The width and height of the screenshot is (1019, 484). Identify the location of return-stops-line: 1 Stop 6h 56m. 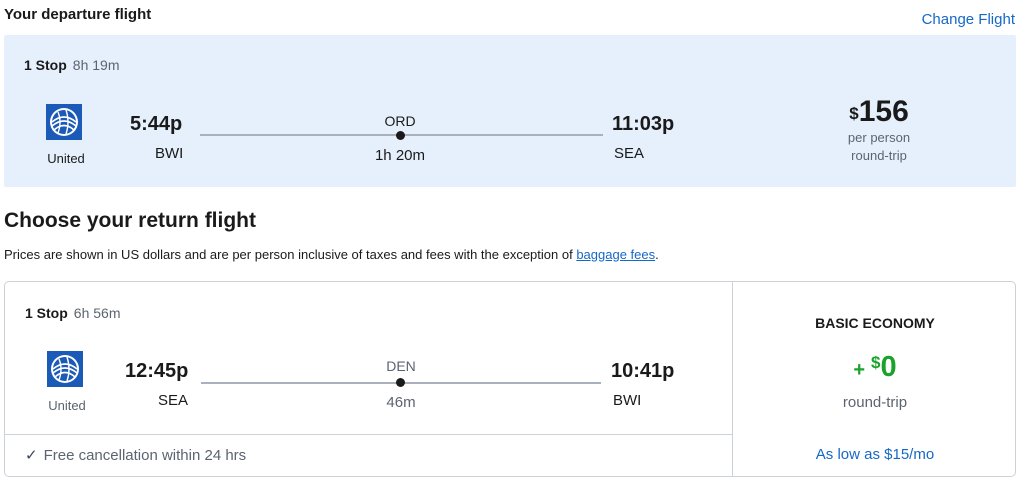
(72, 313).